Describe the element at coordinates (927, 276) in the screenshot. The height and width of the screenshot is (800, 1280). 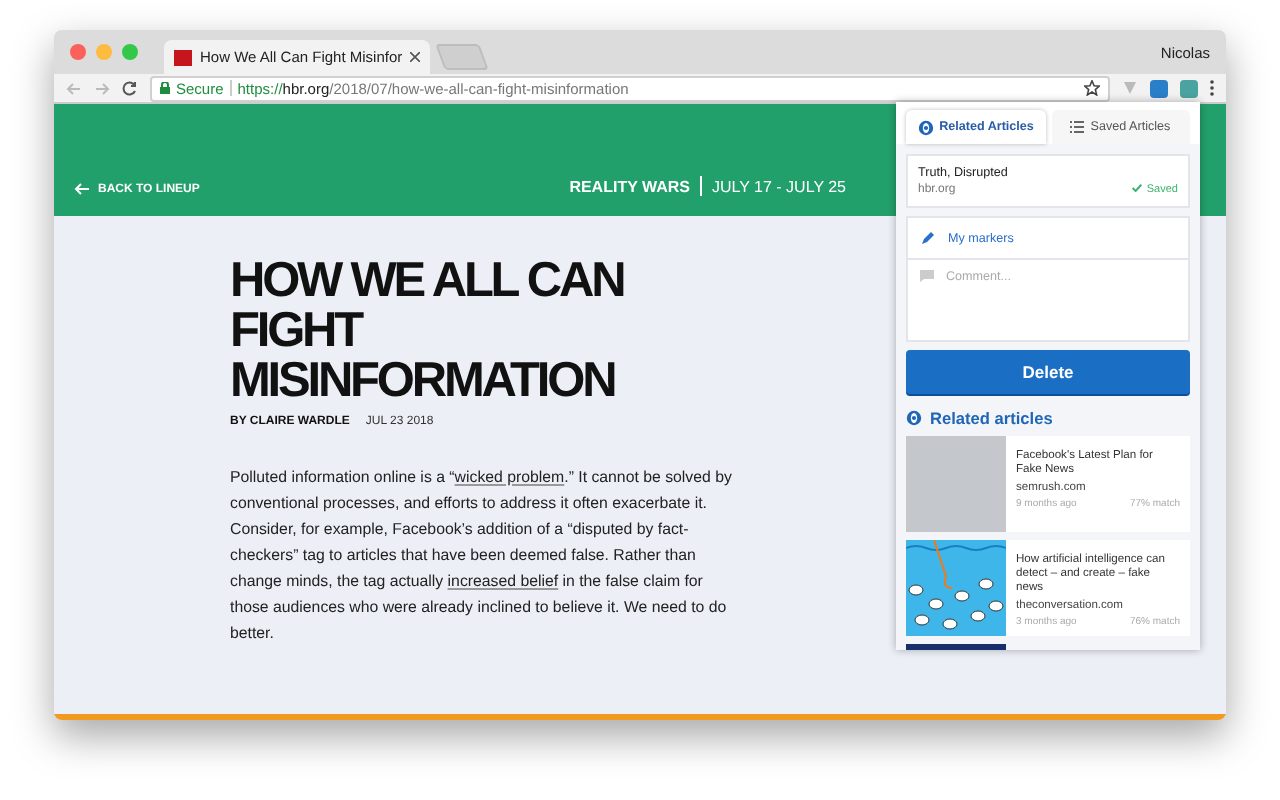
I see `comment-icon` at that location.